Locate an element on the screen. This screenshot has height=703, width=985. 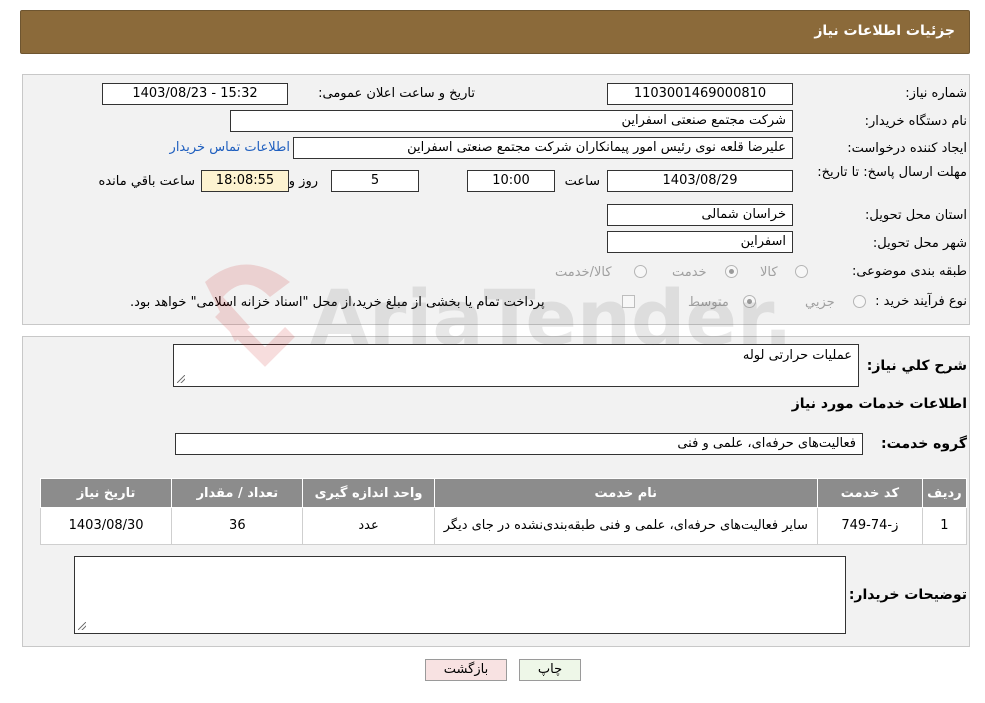
description-text: عملیات حرارتی لوله is located at coordinates (797, 355).